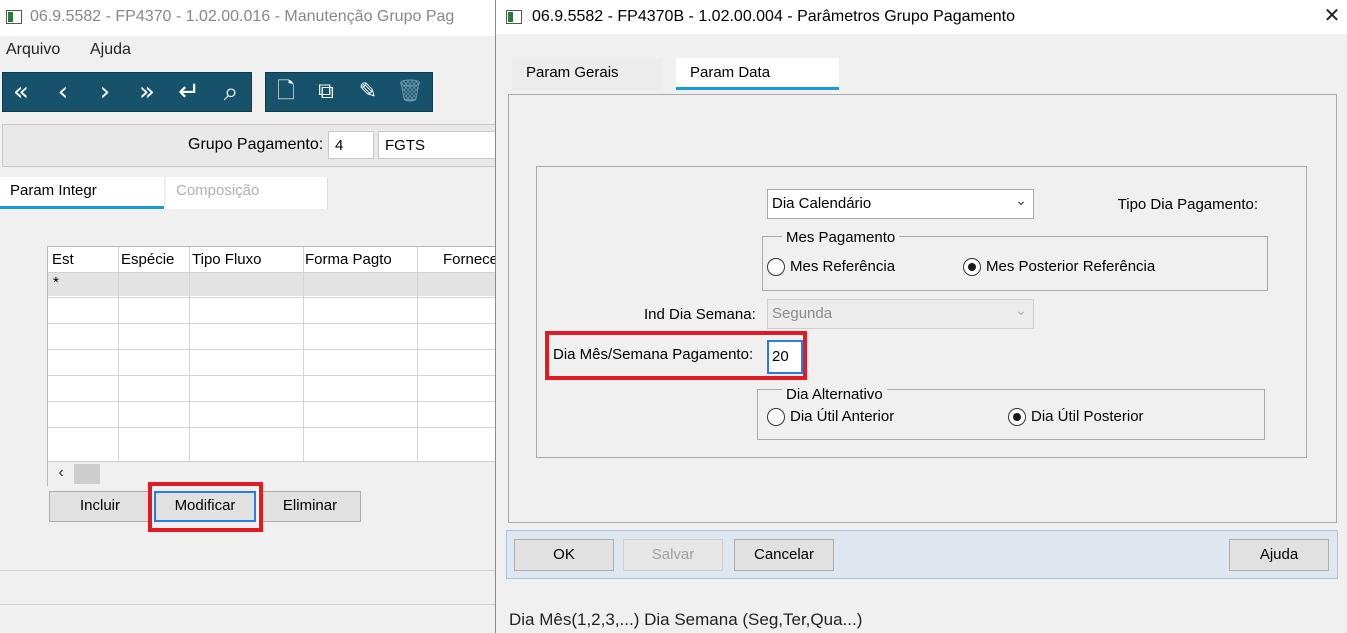 The image size is (1347, 633). What do you see at coordinates (33, 50) in the screenshot?
I see `menu-arquivo: Arquivo` at bounding box center [33, 50].